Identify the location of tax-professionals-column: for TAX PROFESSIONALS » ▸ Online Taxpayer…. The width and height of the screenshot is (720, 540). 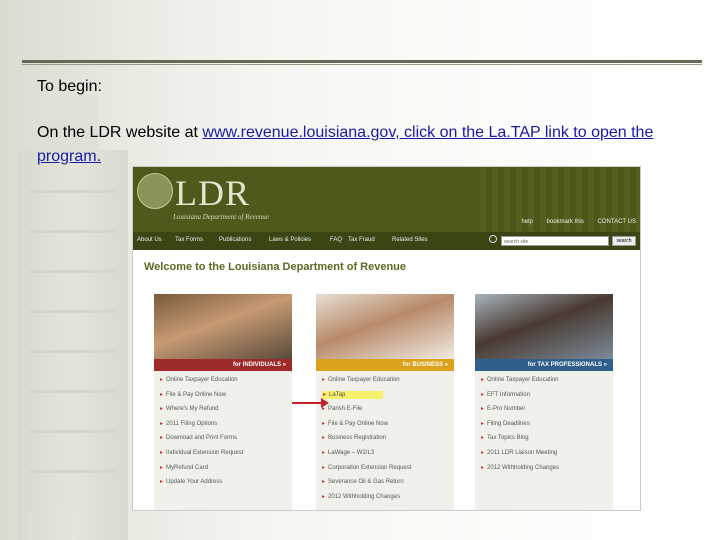
(544, 402).